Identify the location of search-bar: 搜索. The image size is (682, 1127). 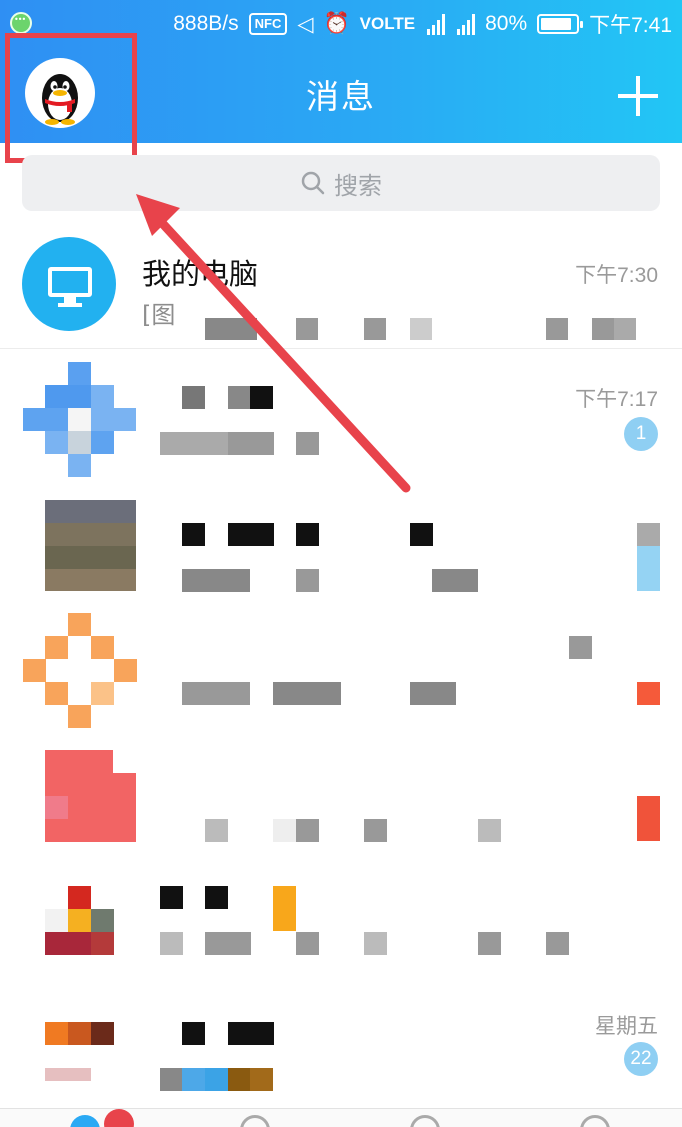
(341, 183).